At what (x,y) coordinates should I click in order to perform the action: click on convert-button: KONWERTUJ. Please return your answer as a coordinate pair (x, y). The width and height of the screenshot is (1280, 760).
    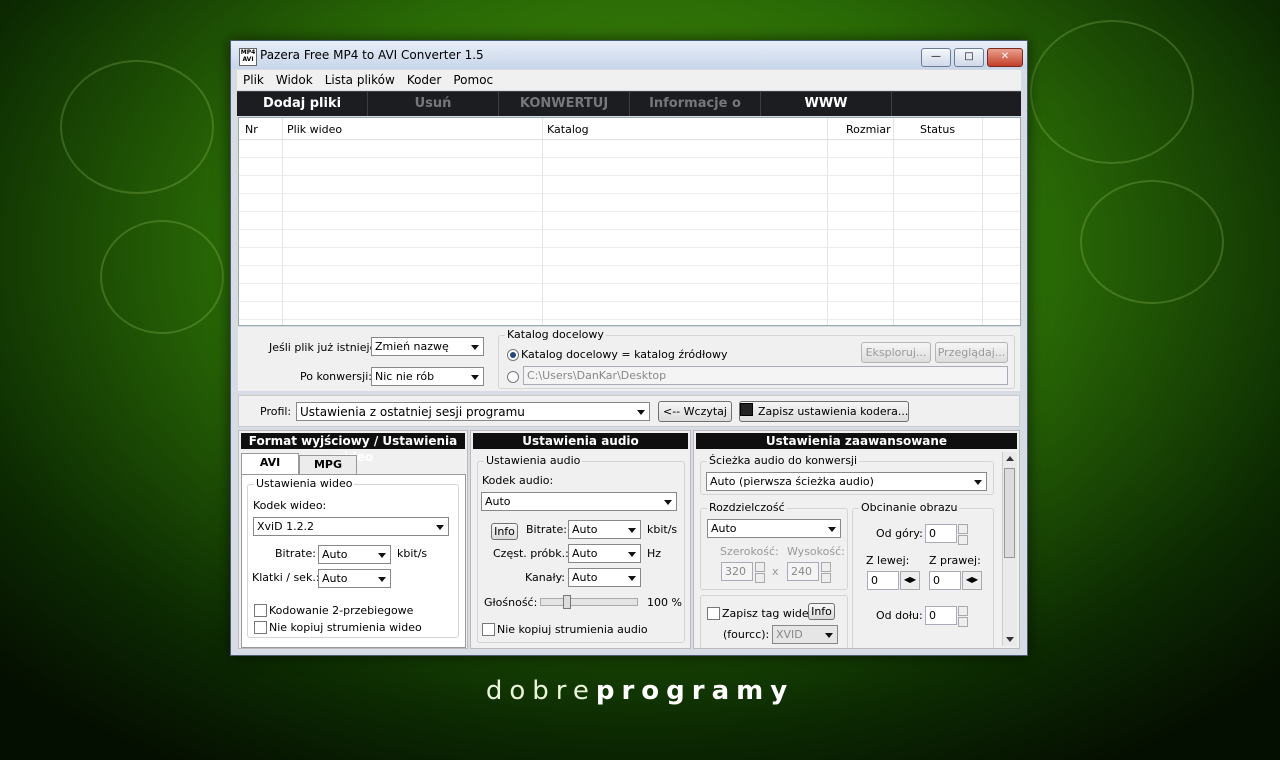
    Looking at the image, I should click on (564, 104).